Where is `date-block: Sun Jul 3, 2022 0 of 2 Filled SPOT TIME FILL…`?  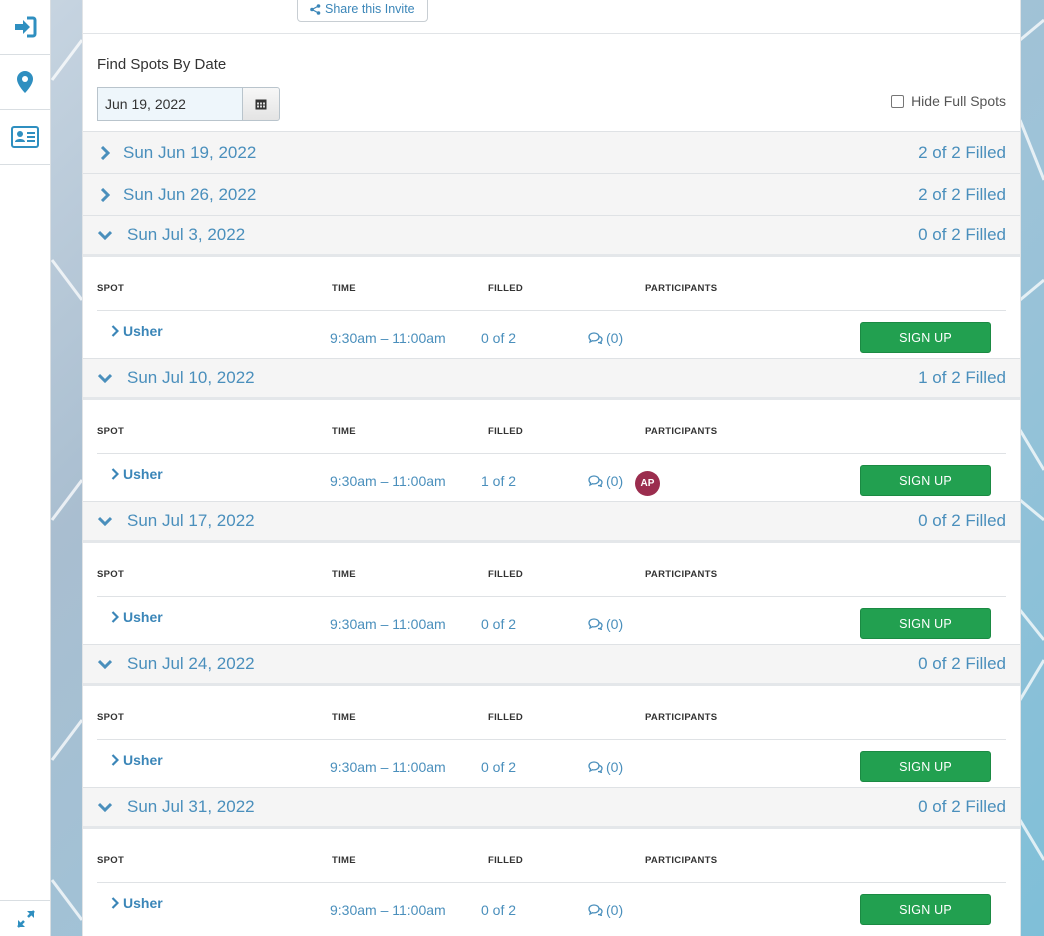 date-block: Sun Jul 3, 2022 0 of 2 Filled SPOT TIME FILL… is located at coordinates (551, 286).